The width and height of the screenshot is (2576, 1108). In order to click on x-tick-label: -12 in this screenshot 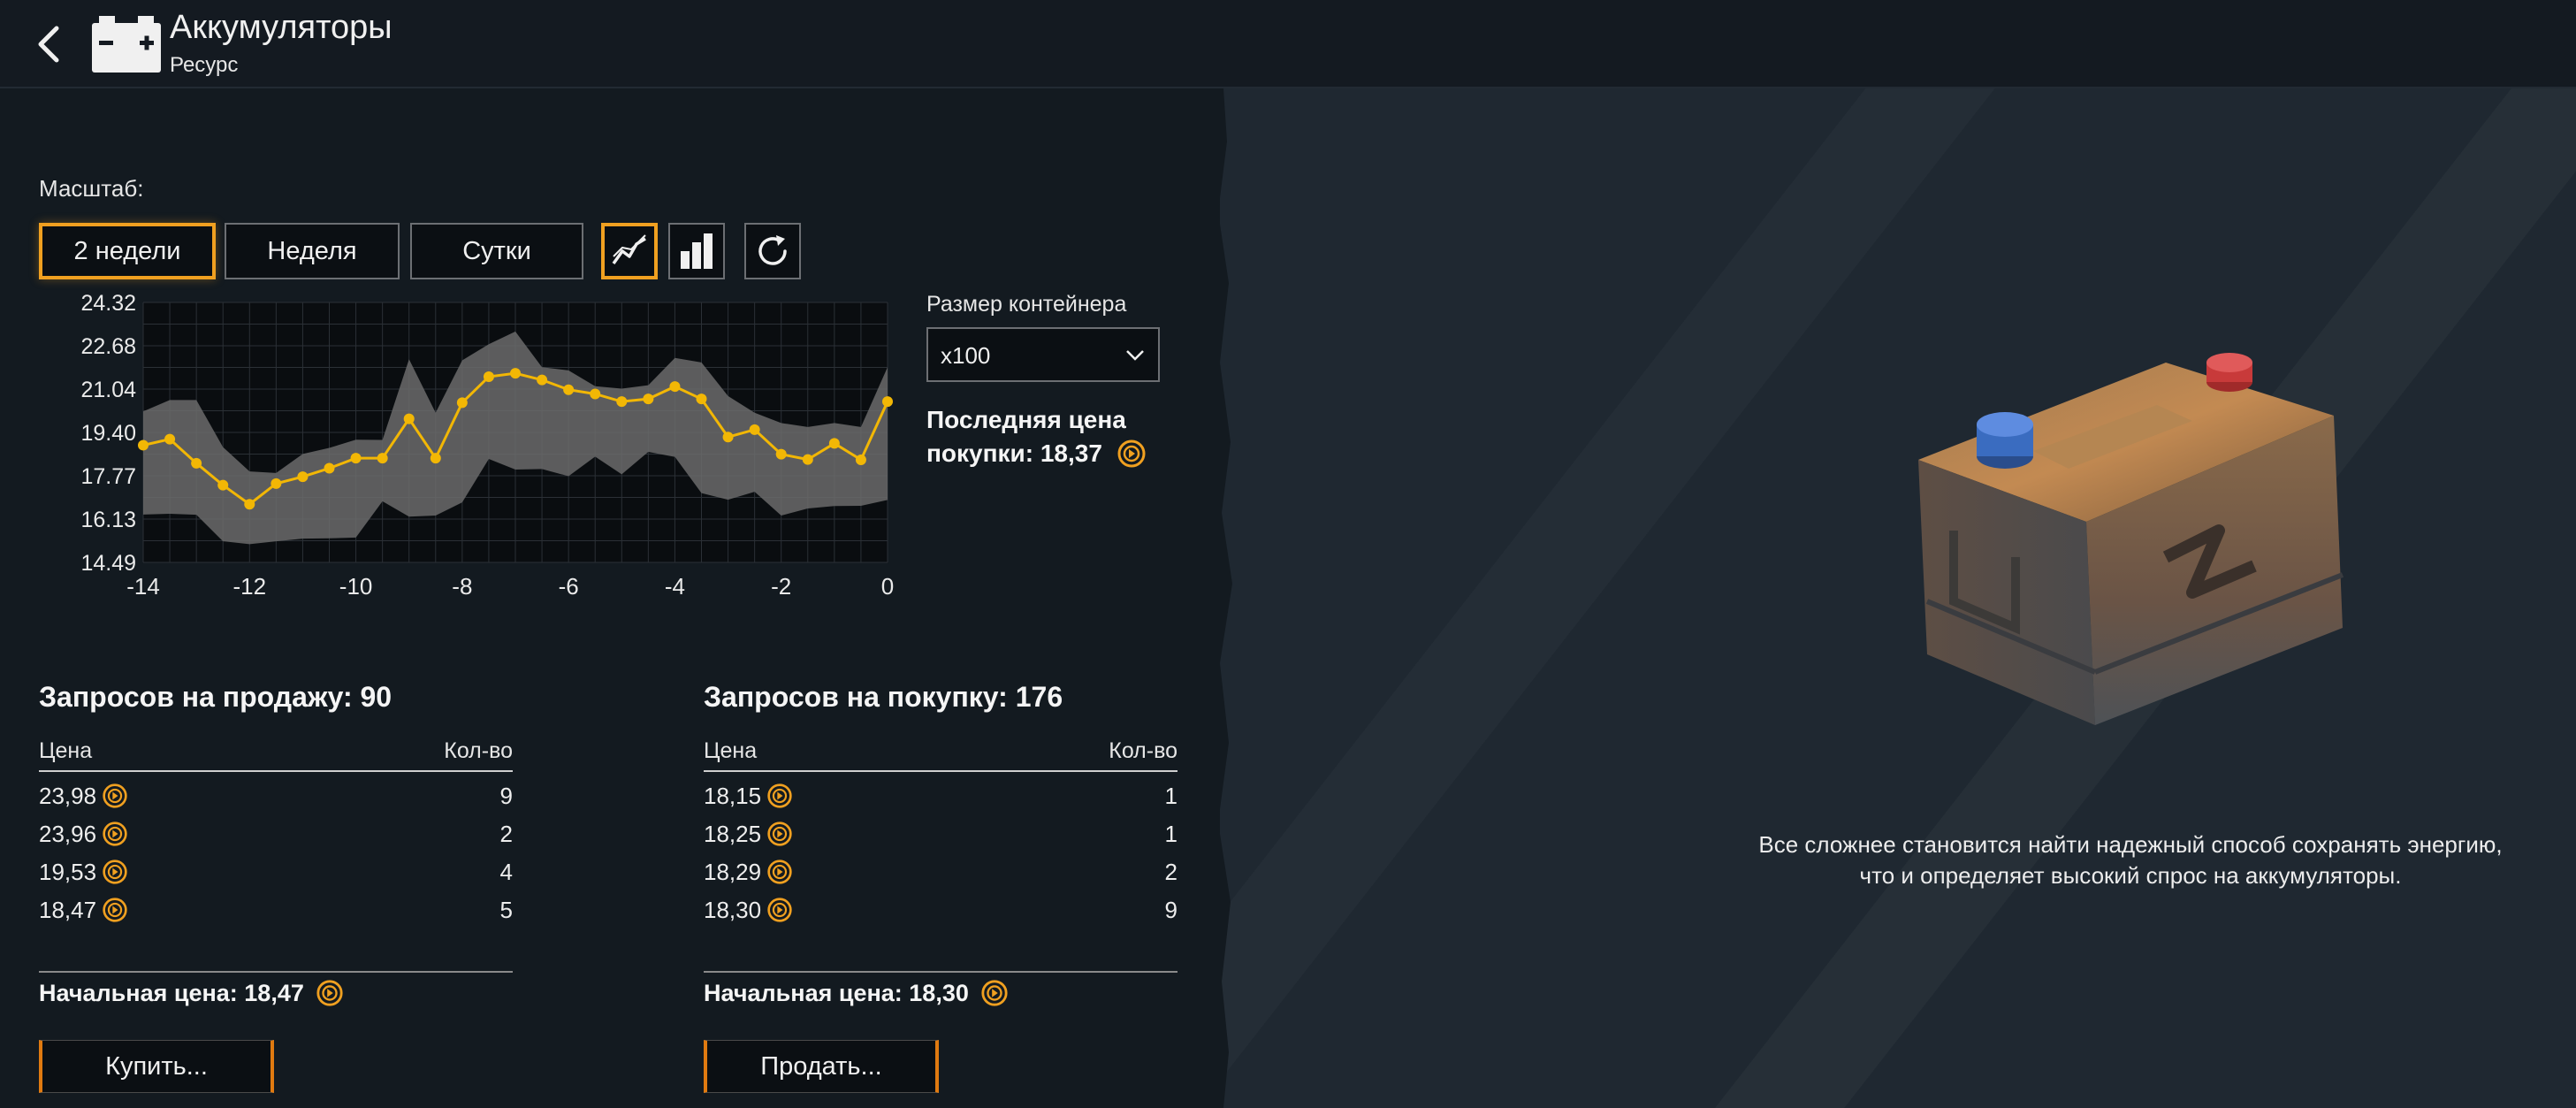, I will do `click(249, 586)`.